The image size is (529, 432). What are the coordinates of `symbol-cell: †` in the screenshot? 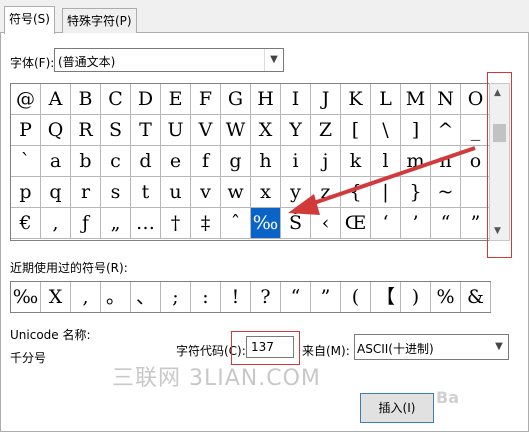 It's located at (176, 223).